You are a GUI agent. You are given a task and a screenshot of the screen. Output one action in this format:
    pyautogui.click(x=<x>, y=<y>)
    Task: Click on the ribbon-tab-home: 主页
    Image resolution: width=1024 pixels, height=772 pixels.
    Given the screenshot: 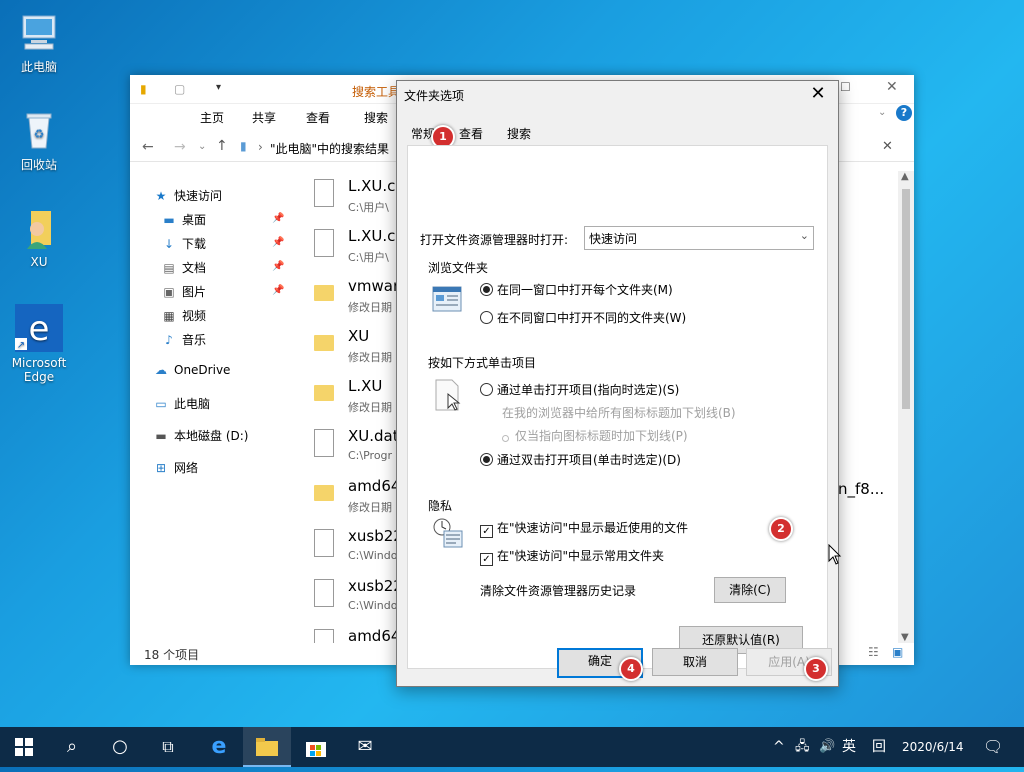 What is the action you would take?
    pyautogui.click(x=212, y=117)
    